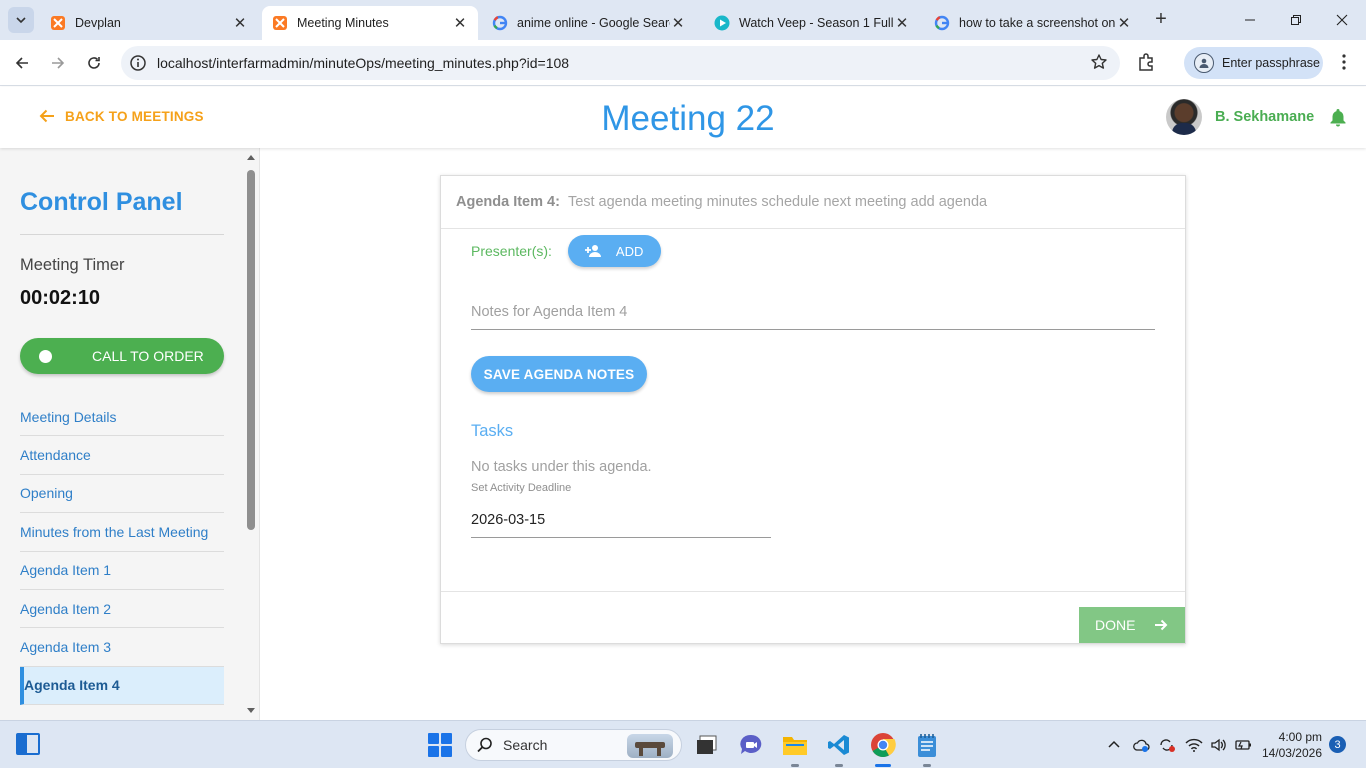  I want to click on forward-button, so click(58, 63).